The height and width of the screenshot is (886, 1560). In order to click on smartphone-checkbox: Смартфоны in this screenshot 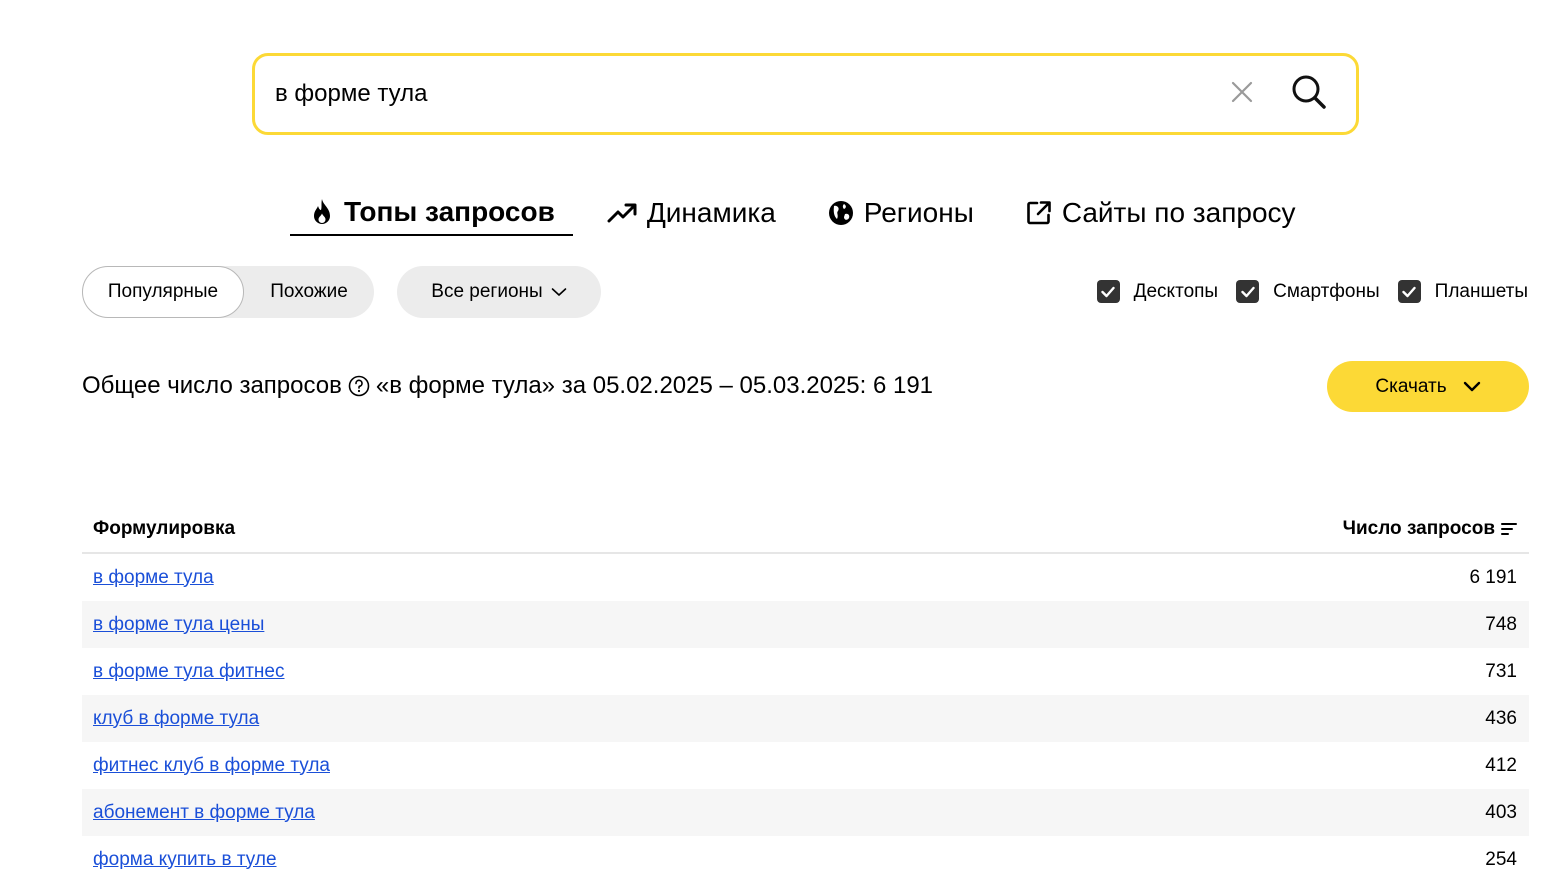, I will do `click(1308, 291)`.